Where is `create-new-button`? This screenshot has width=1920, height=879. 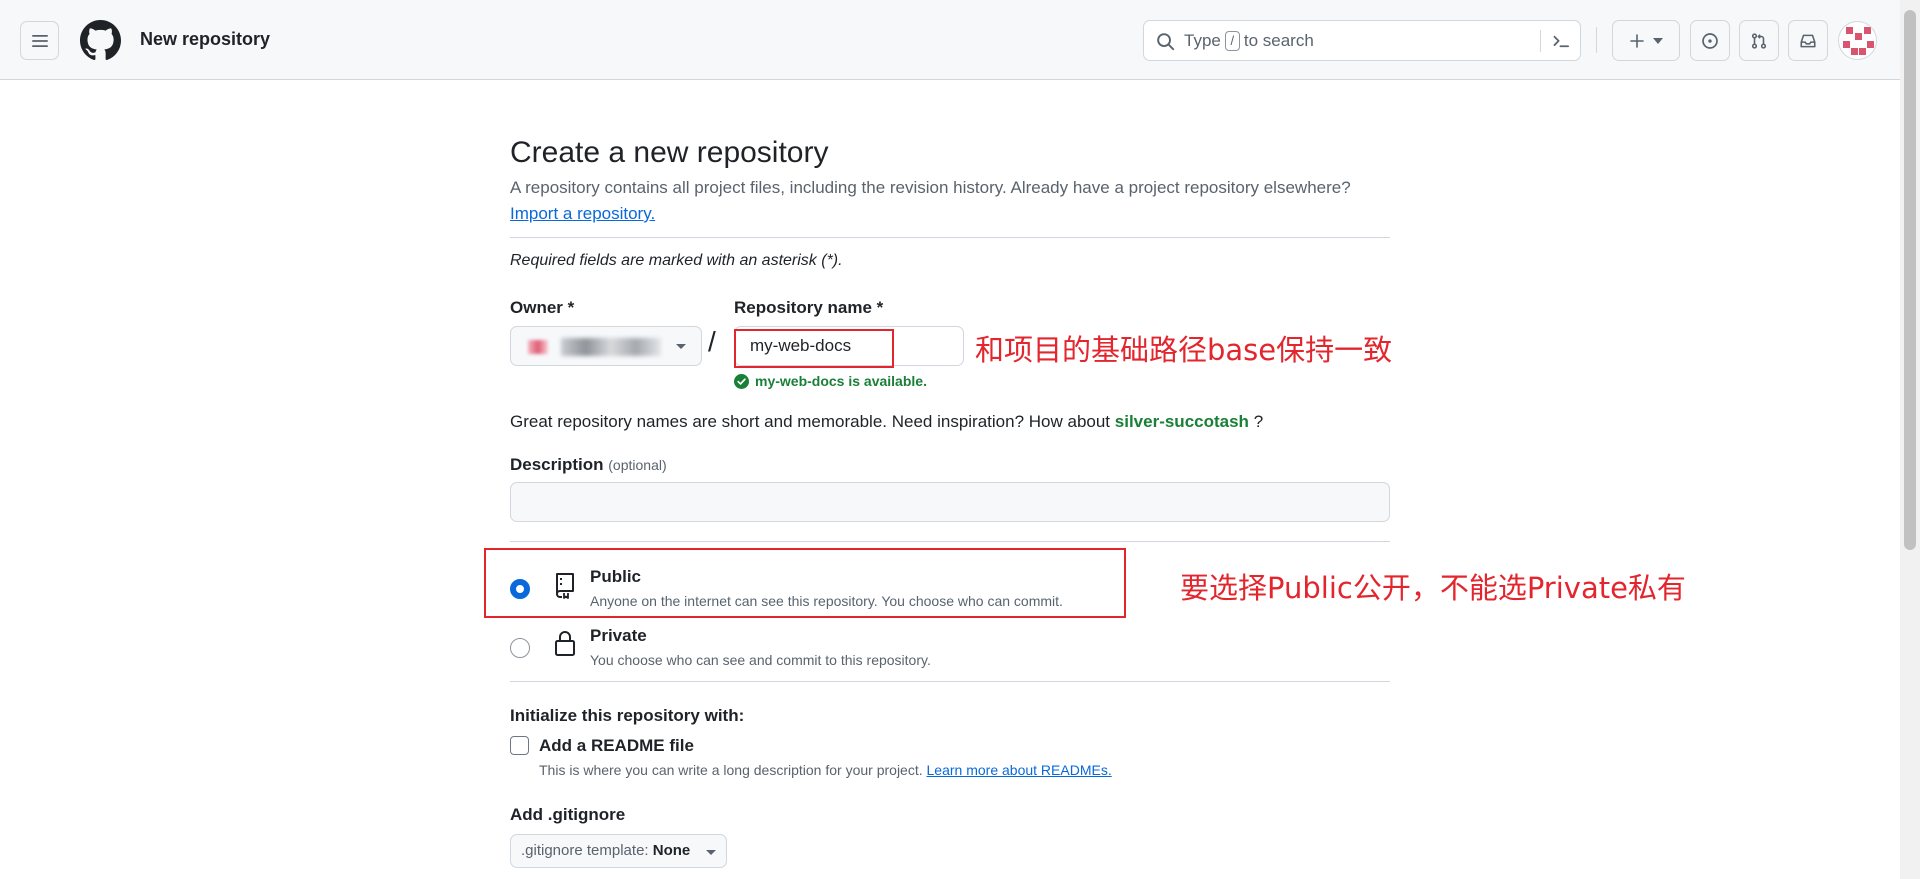
create-new-button is located at coordinates (1646, 40).